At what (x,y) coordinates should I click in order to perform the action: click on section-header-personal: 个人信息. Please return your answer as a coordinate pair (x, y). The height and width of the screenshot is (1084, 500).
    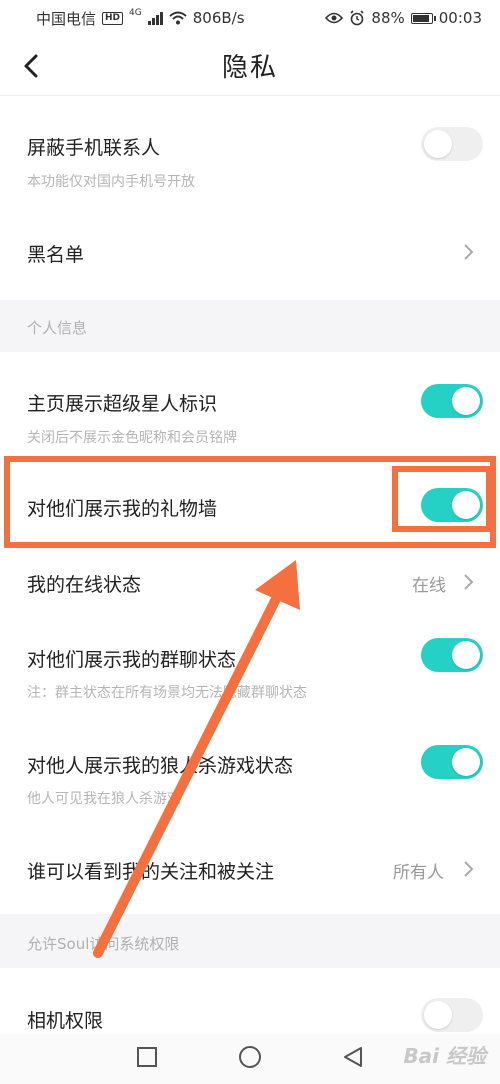
    Looking at the image, I should click on (250, 326).